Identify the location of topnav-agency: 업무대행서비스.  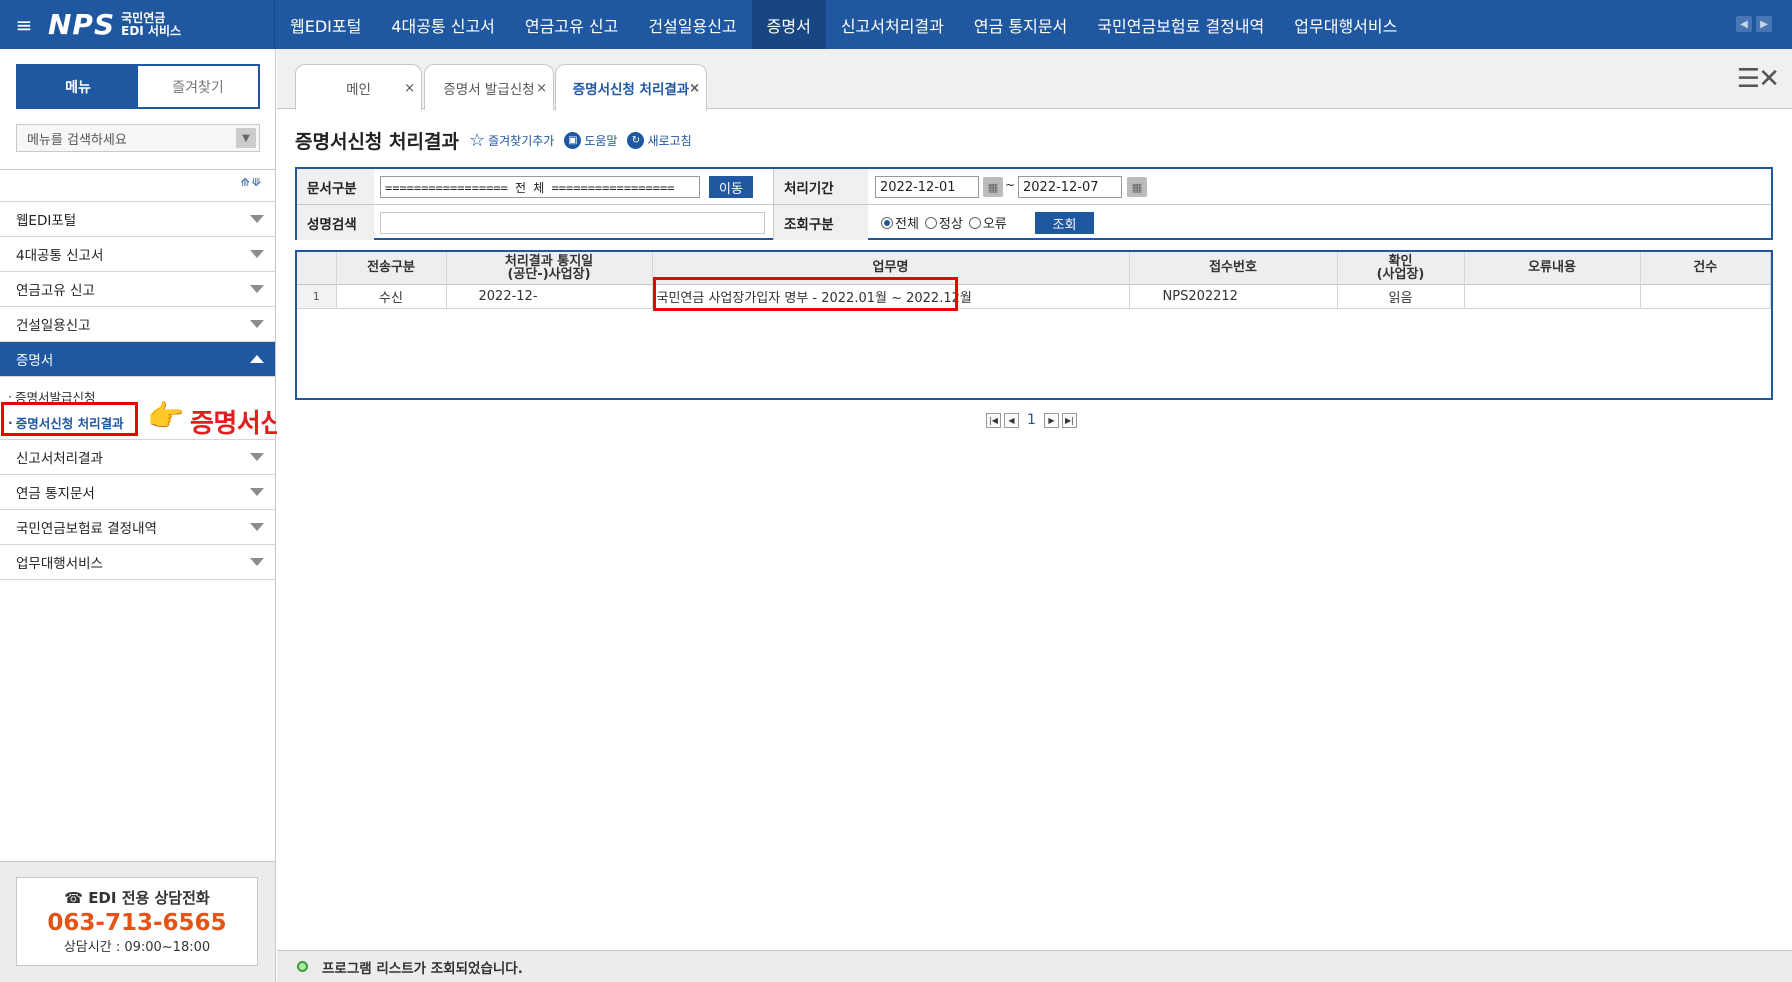
(1345, 24).